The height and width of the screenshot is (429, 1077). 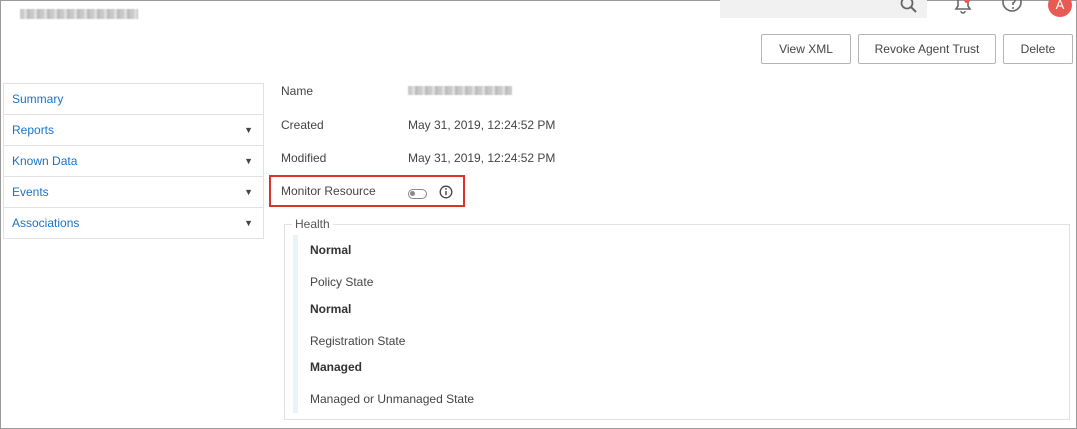 I want to click on info-icon, so click(x=446, y=192).